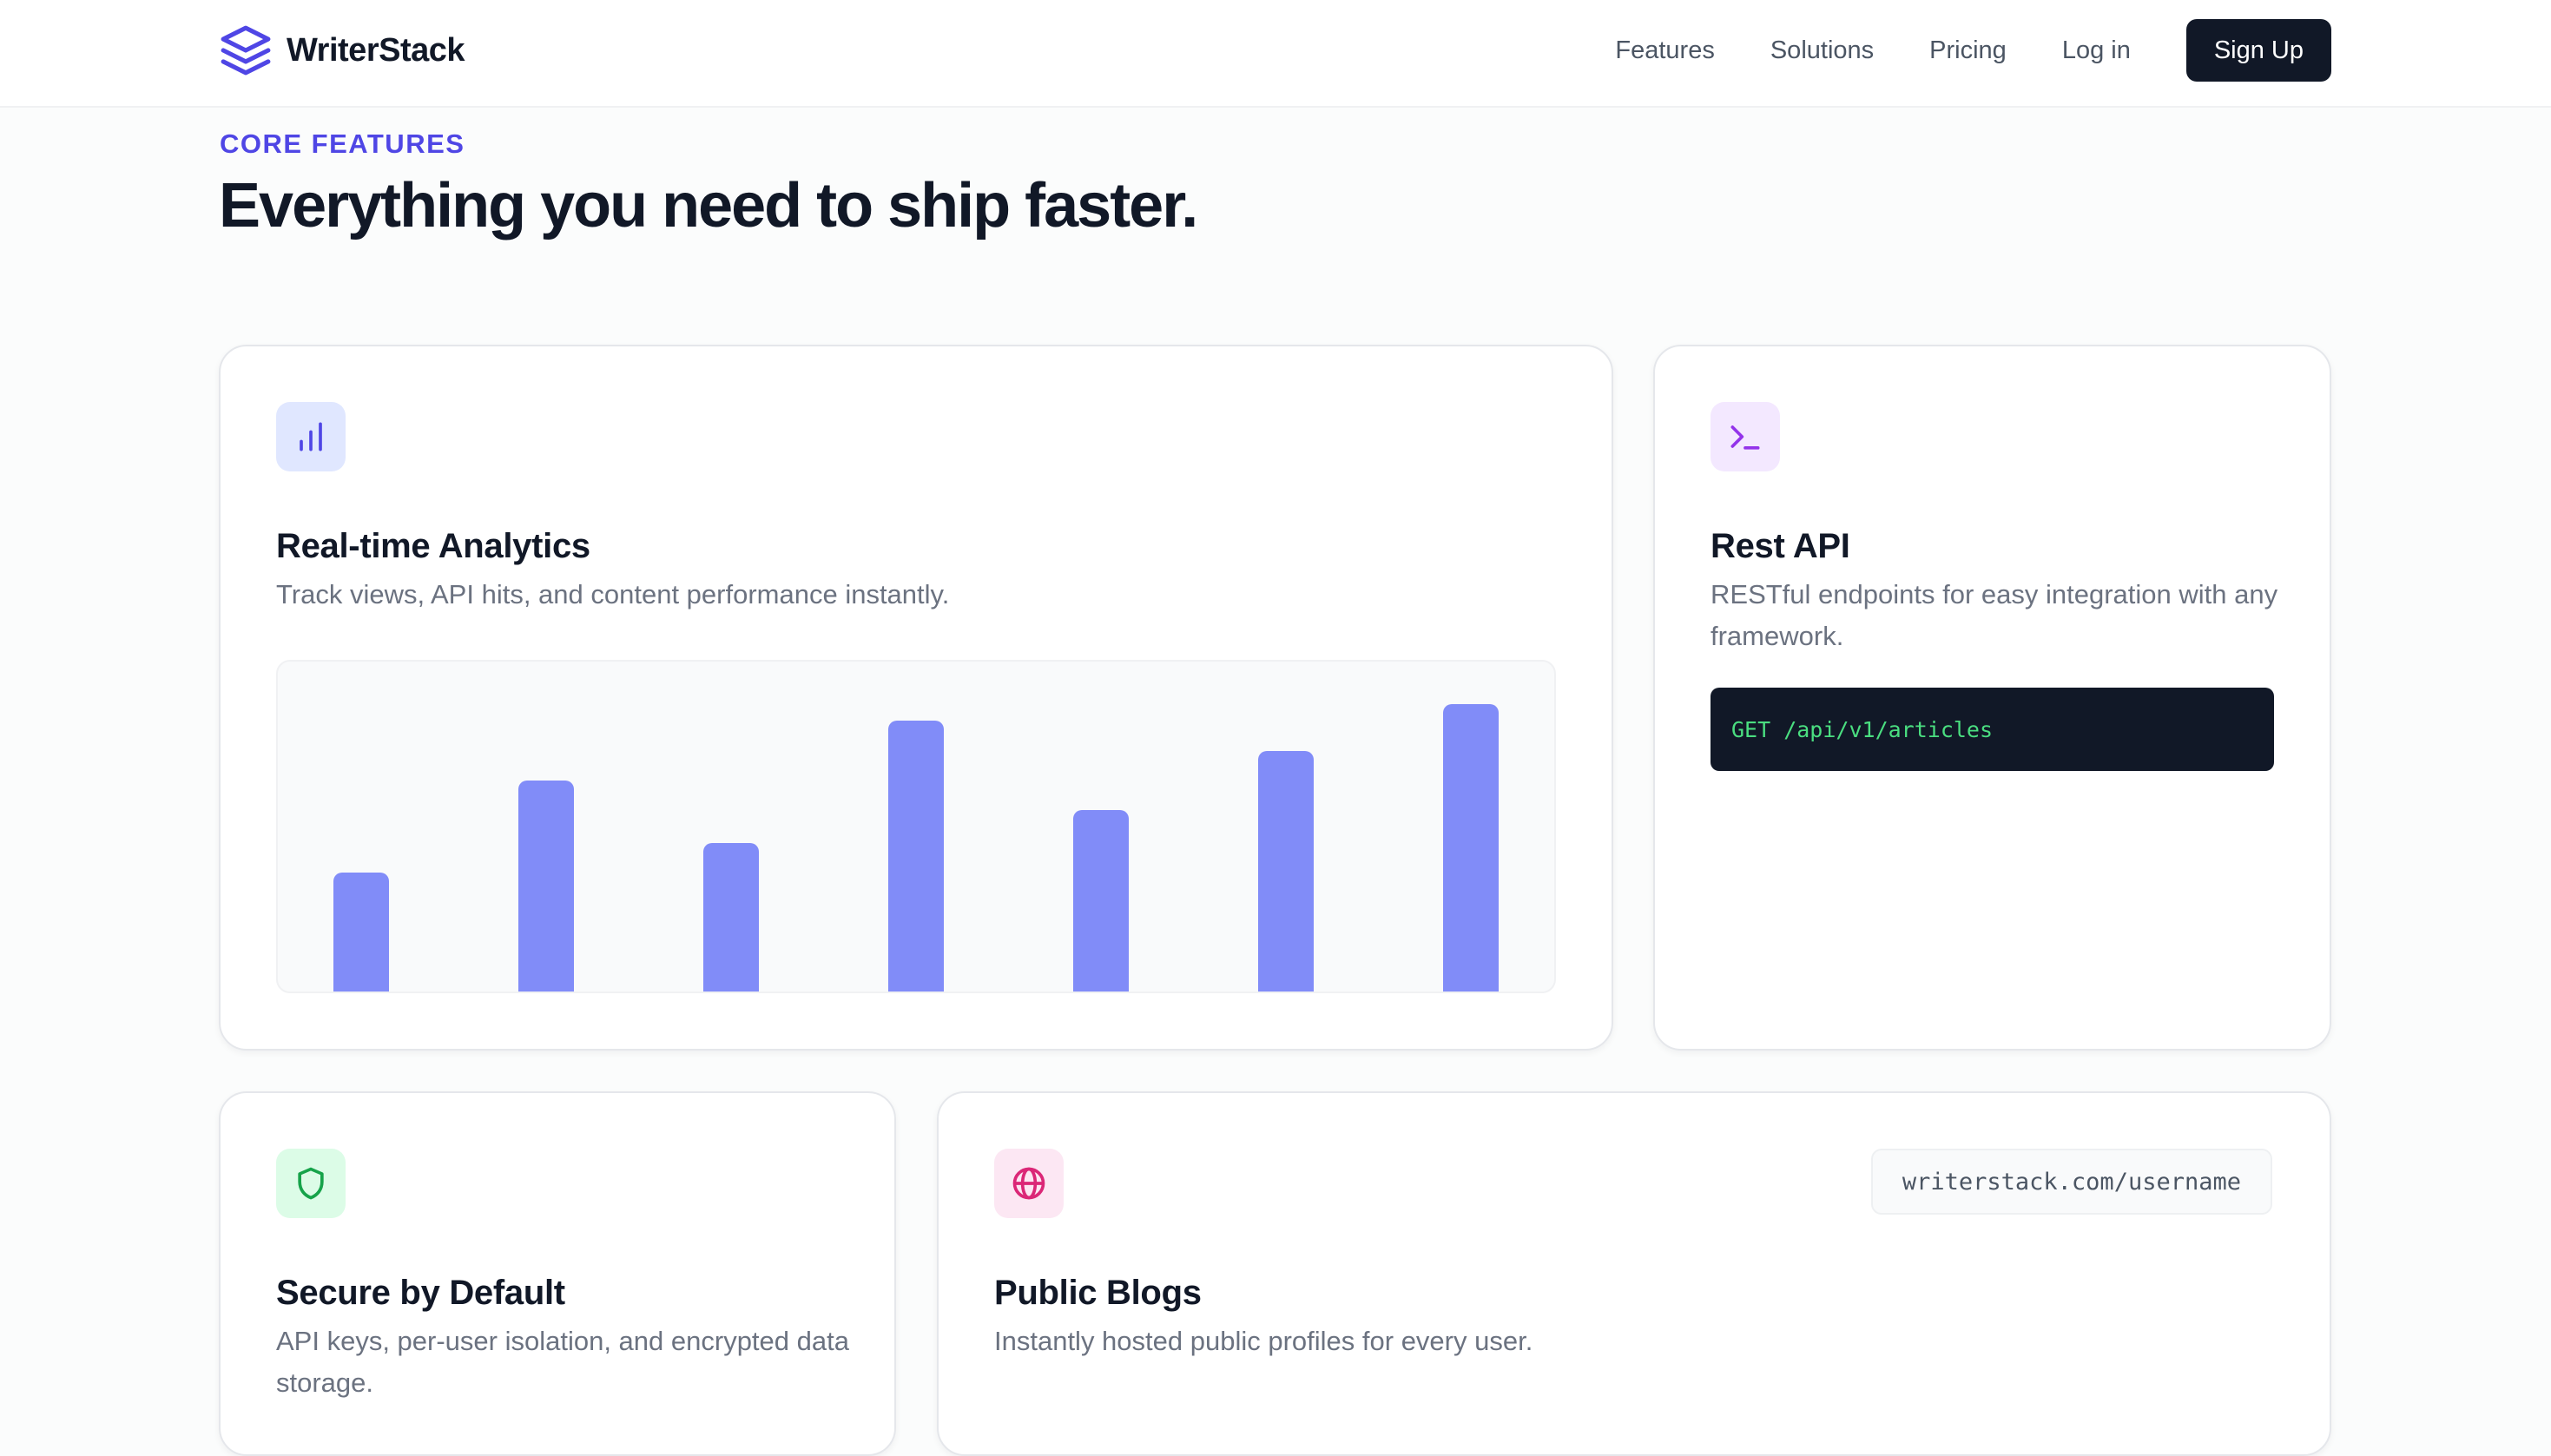 This screenshot has width=2551, height=1456. Describe the element at coordinates (342, 143) in the screenshot. I see `section-eyebrow: CORE FEATURES` at that location.